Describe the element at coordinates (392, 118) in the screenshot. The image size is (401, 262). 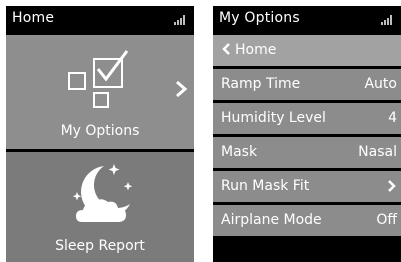
I see `row-value: 4` at that location.